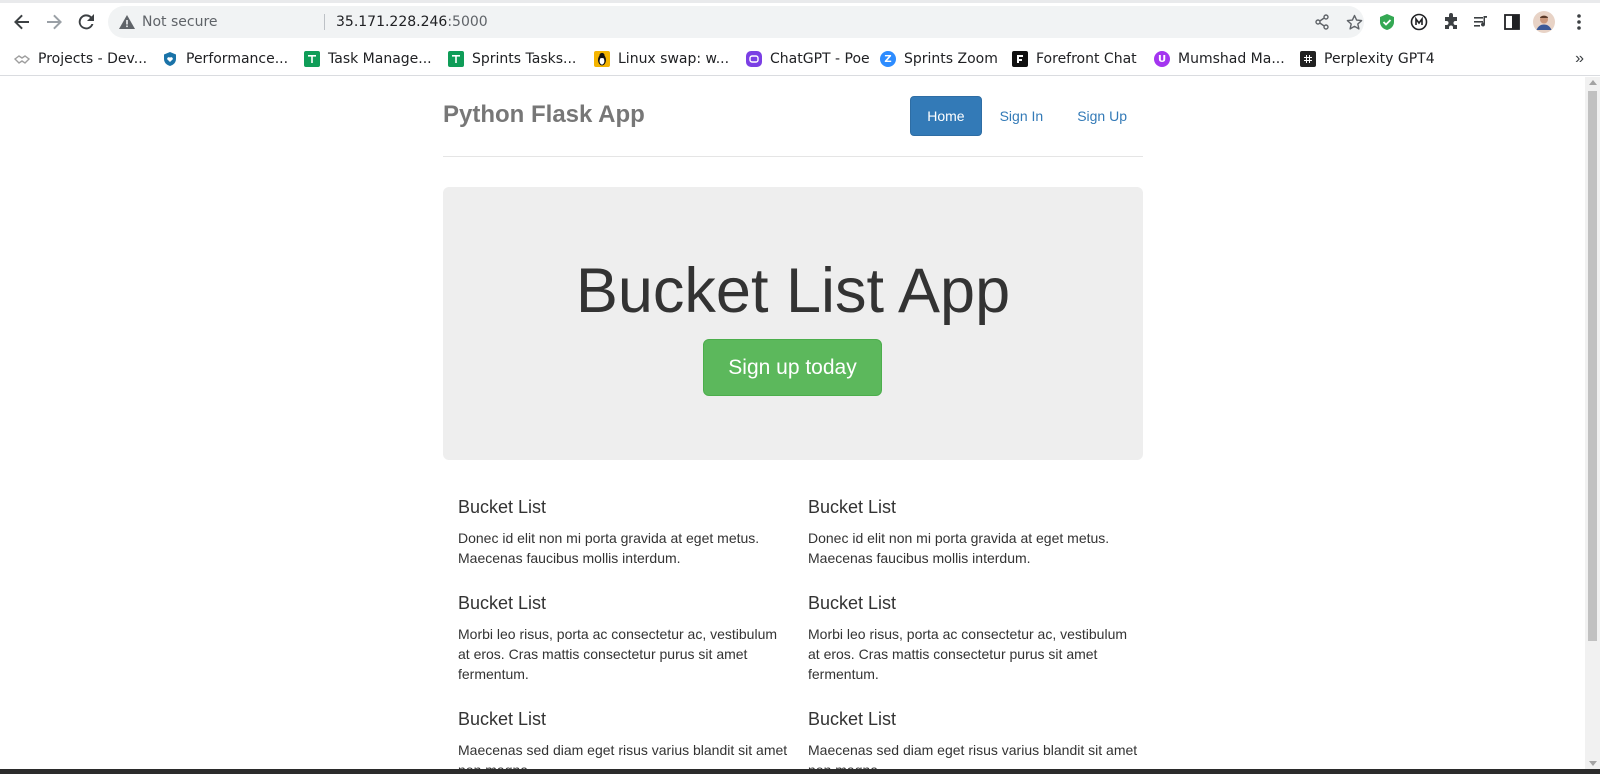  I want to click on star-icon, so click(1354, 22).